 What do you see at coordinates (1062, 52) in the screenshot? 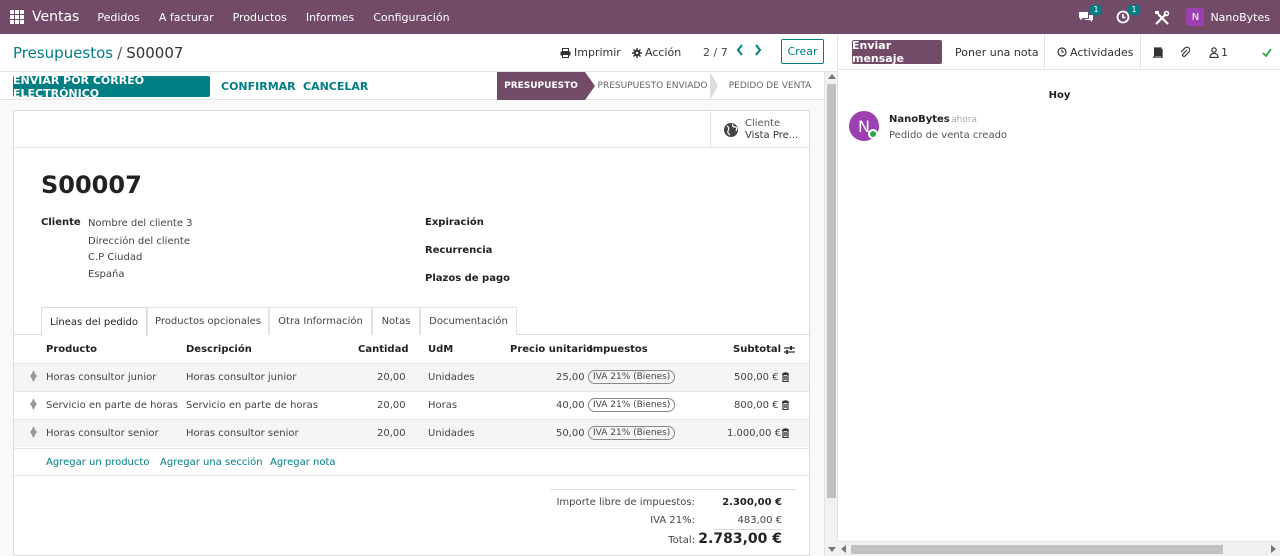
I see `clock-icon` at bounding box center [1062, 52].